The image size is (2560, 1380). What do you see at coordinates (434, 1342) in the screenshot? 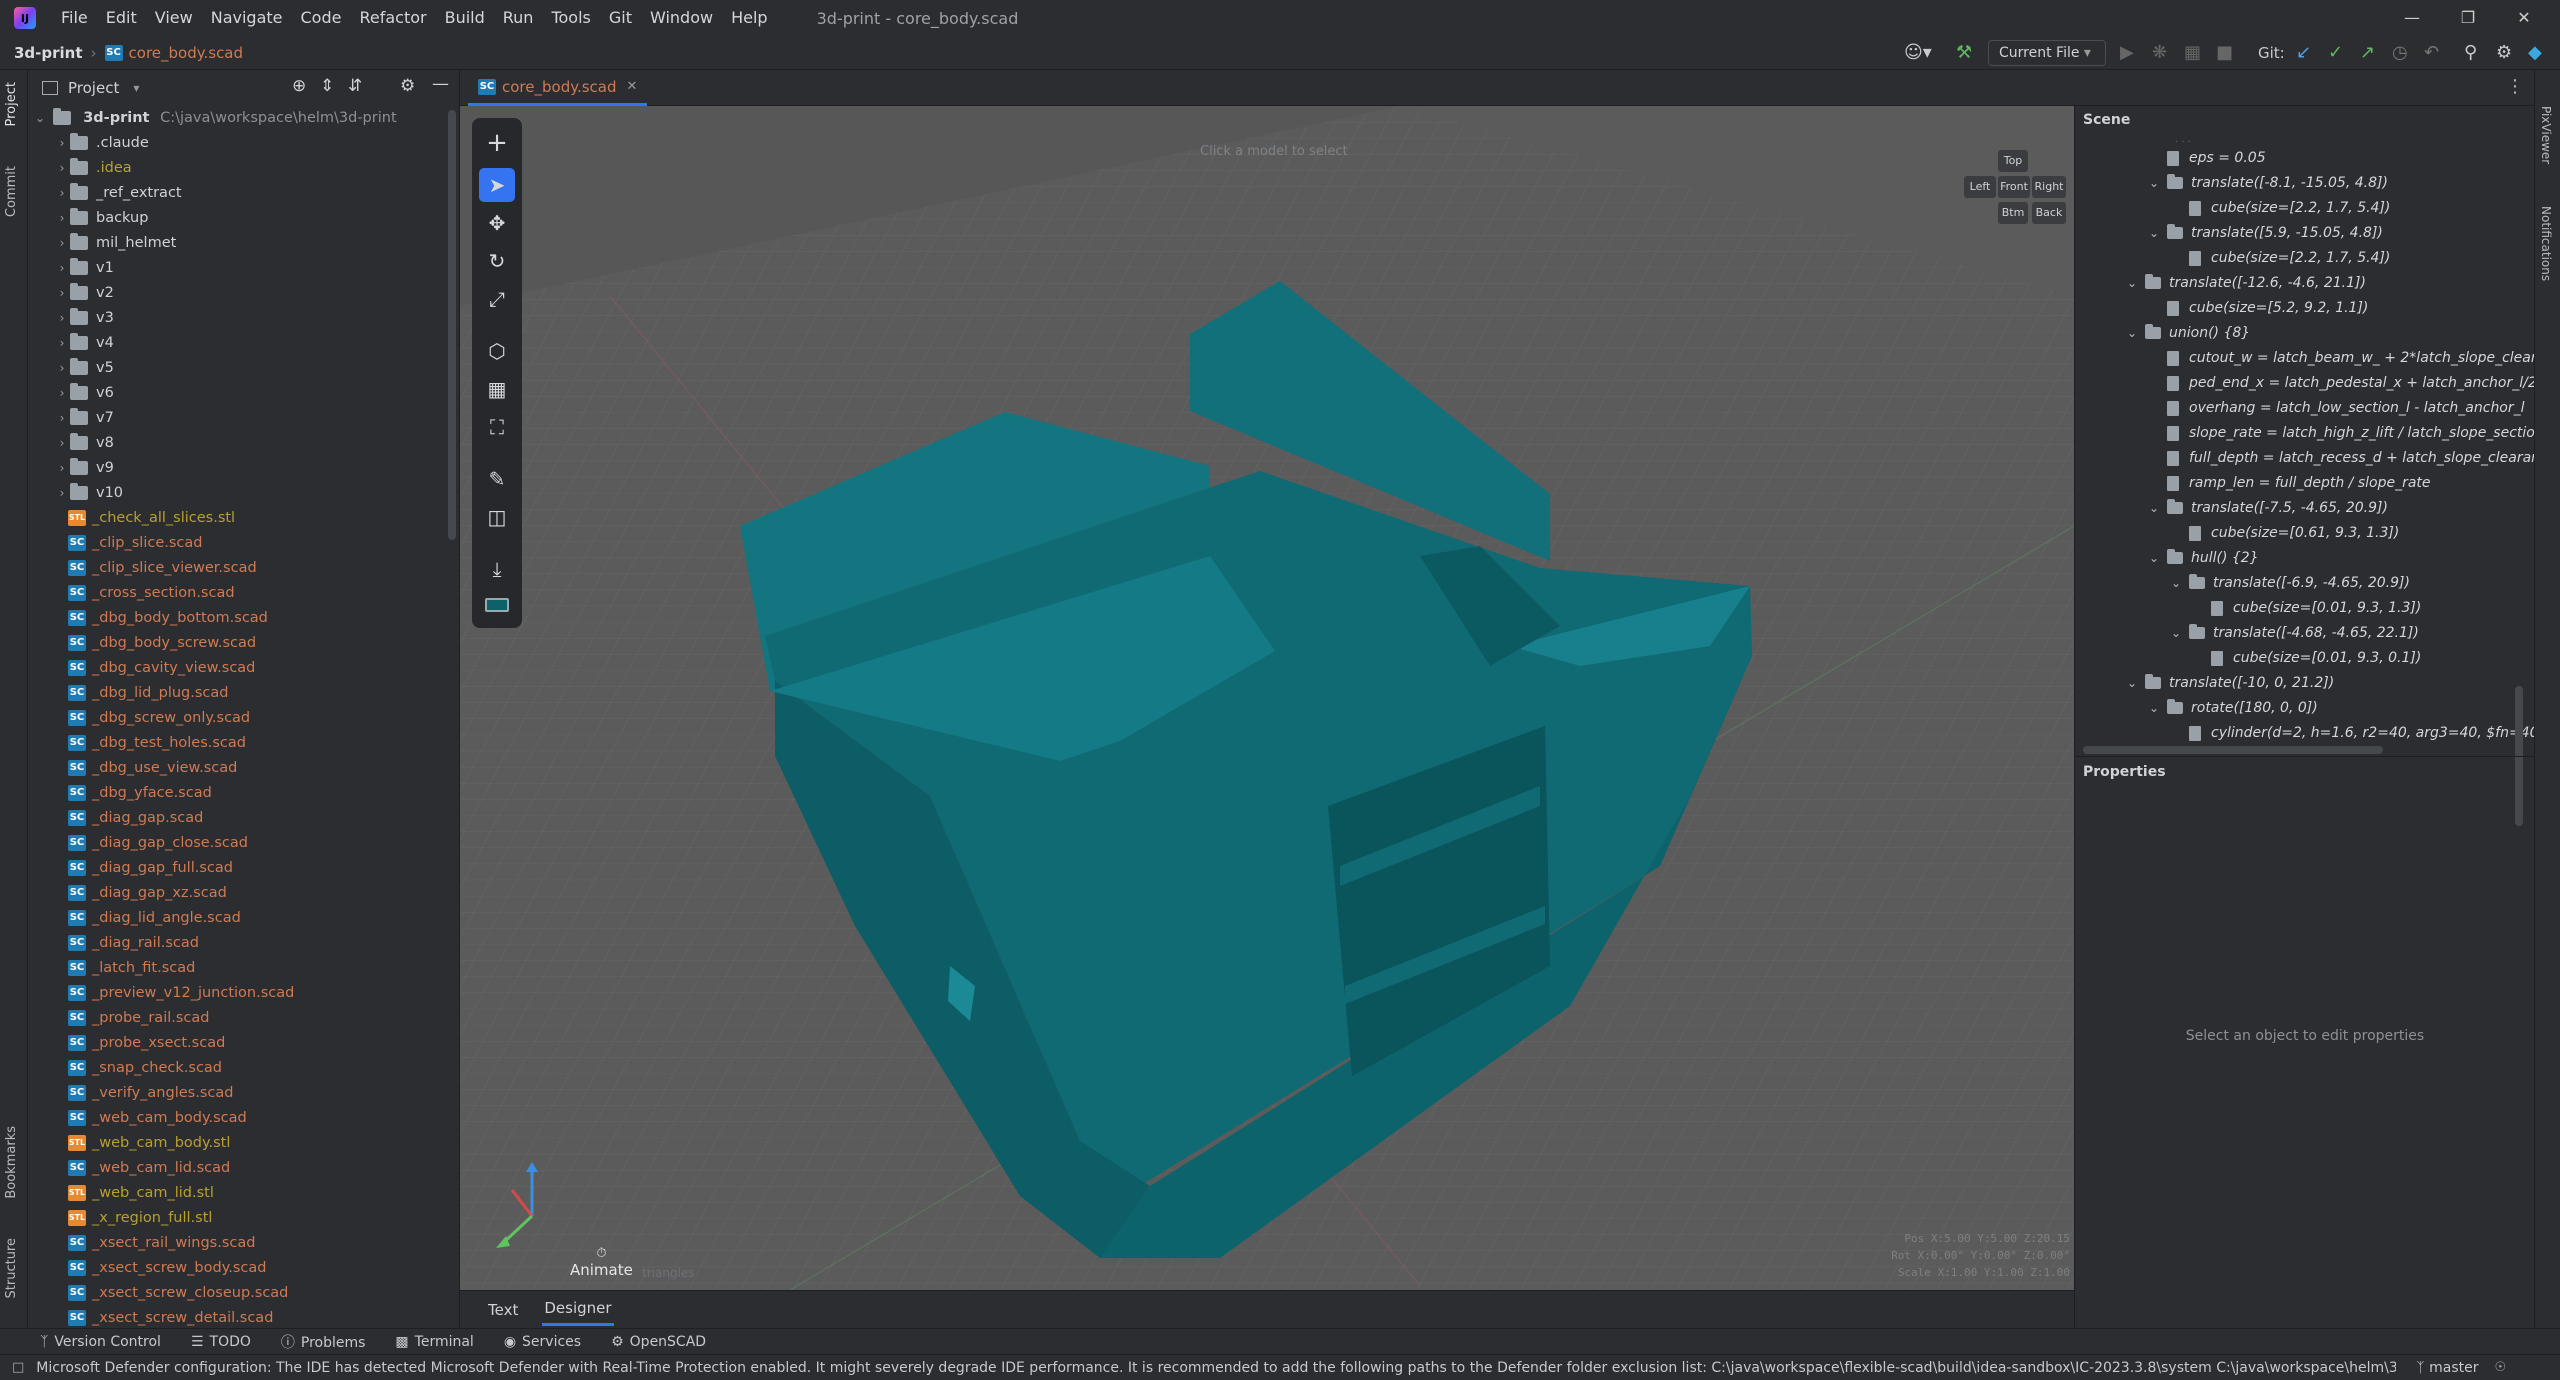
I see `tool-window-terminal: ▩ Terminal` at bounding box center [434, 1342].